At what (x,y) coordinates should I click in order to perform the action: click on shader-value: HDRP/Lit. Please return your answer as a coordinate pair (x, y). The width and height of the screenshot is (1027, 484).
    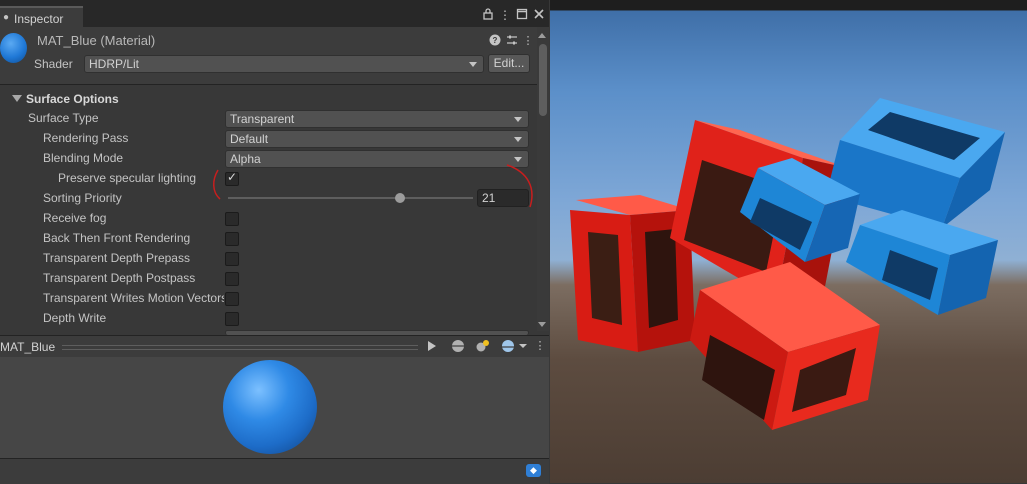
    Looking at the image, I should click on (114, 64).